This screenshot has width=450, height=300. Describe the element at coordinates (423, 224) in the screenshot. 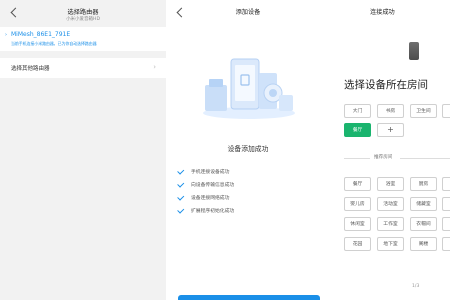

I see `room-chip: 衣帽间` at that location.